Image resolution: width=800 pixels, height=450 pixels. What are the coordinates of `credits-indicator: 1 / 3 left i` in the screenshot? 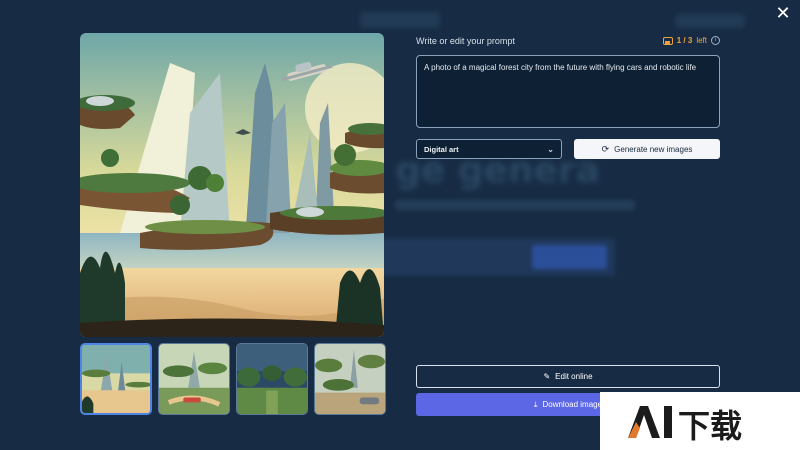 It's located at (691, 40).